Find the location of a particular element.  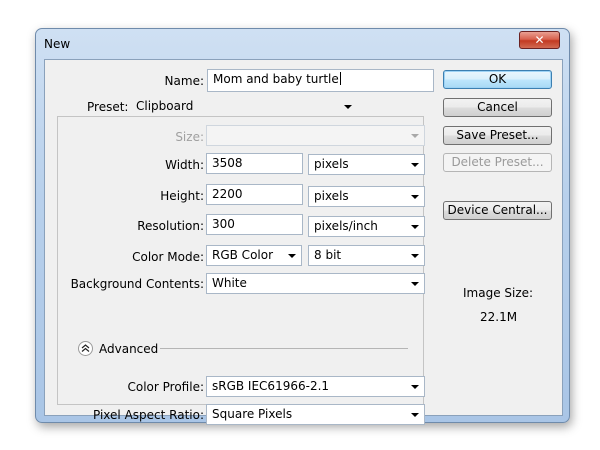

text-caret is located at coordinates (340, 78).